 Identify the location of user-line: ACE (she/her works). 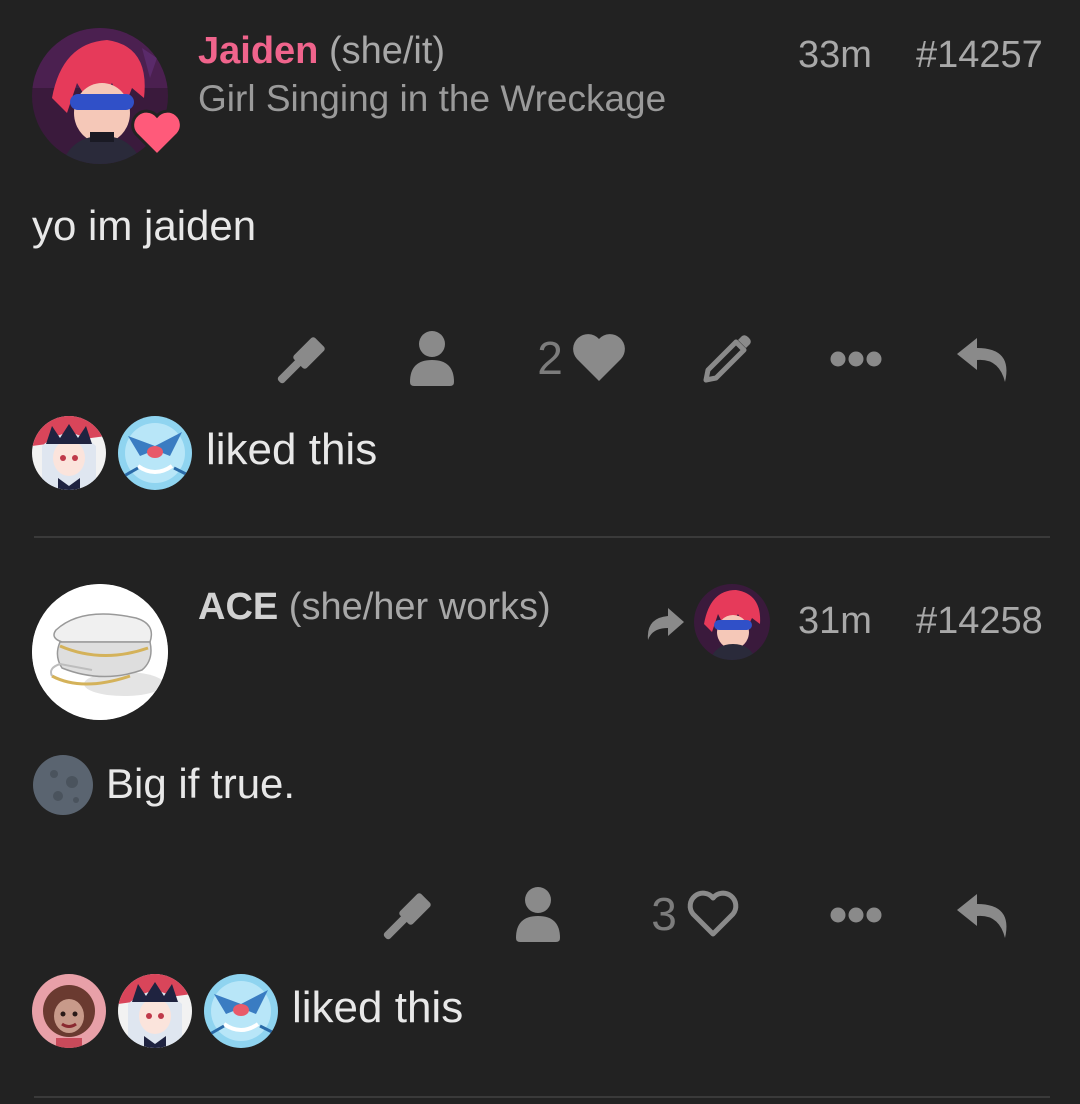
(374, 607).